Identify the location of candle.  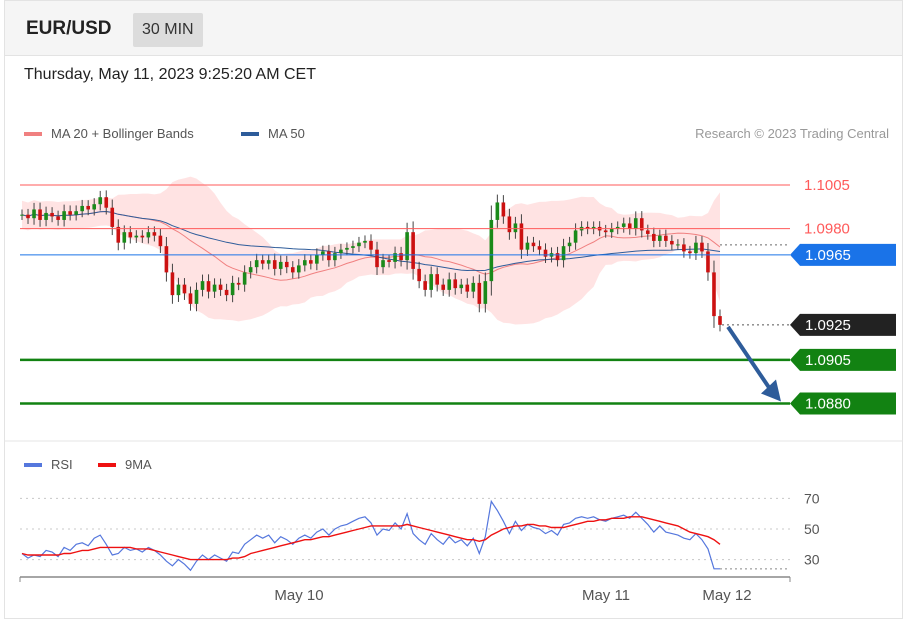
(720, 320).